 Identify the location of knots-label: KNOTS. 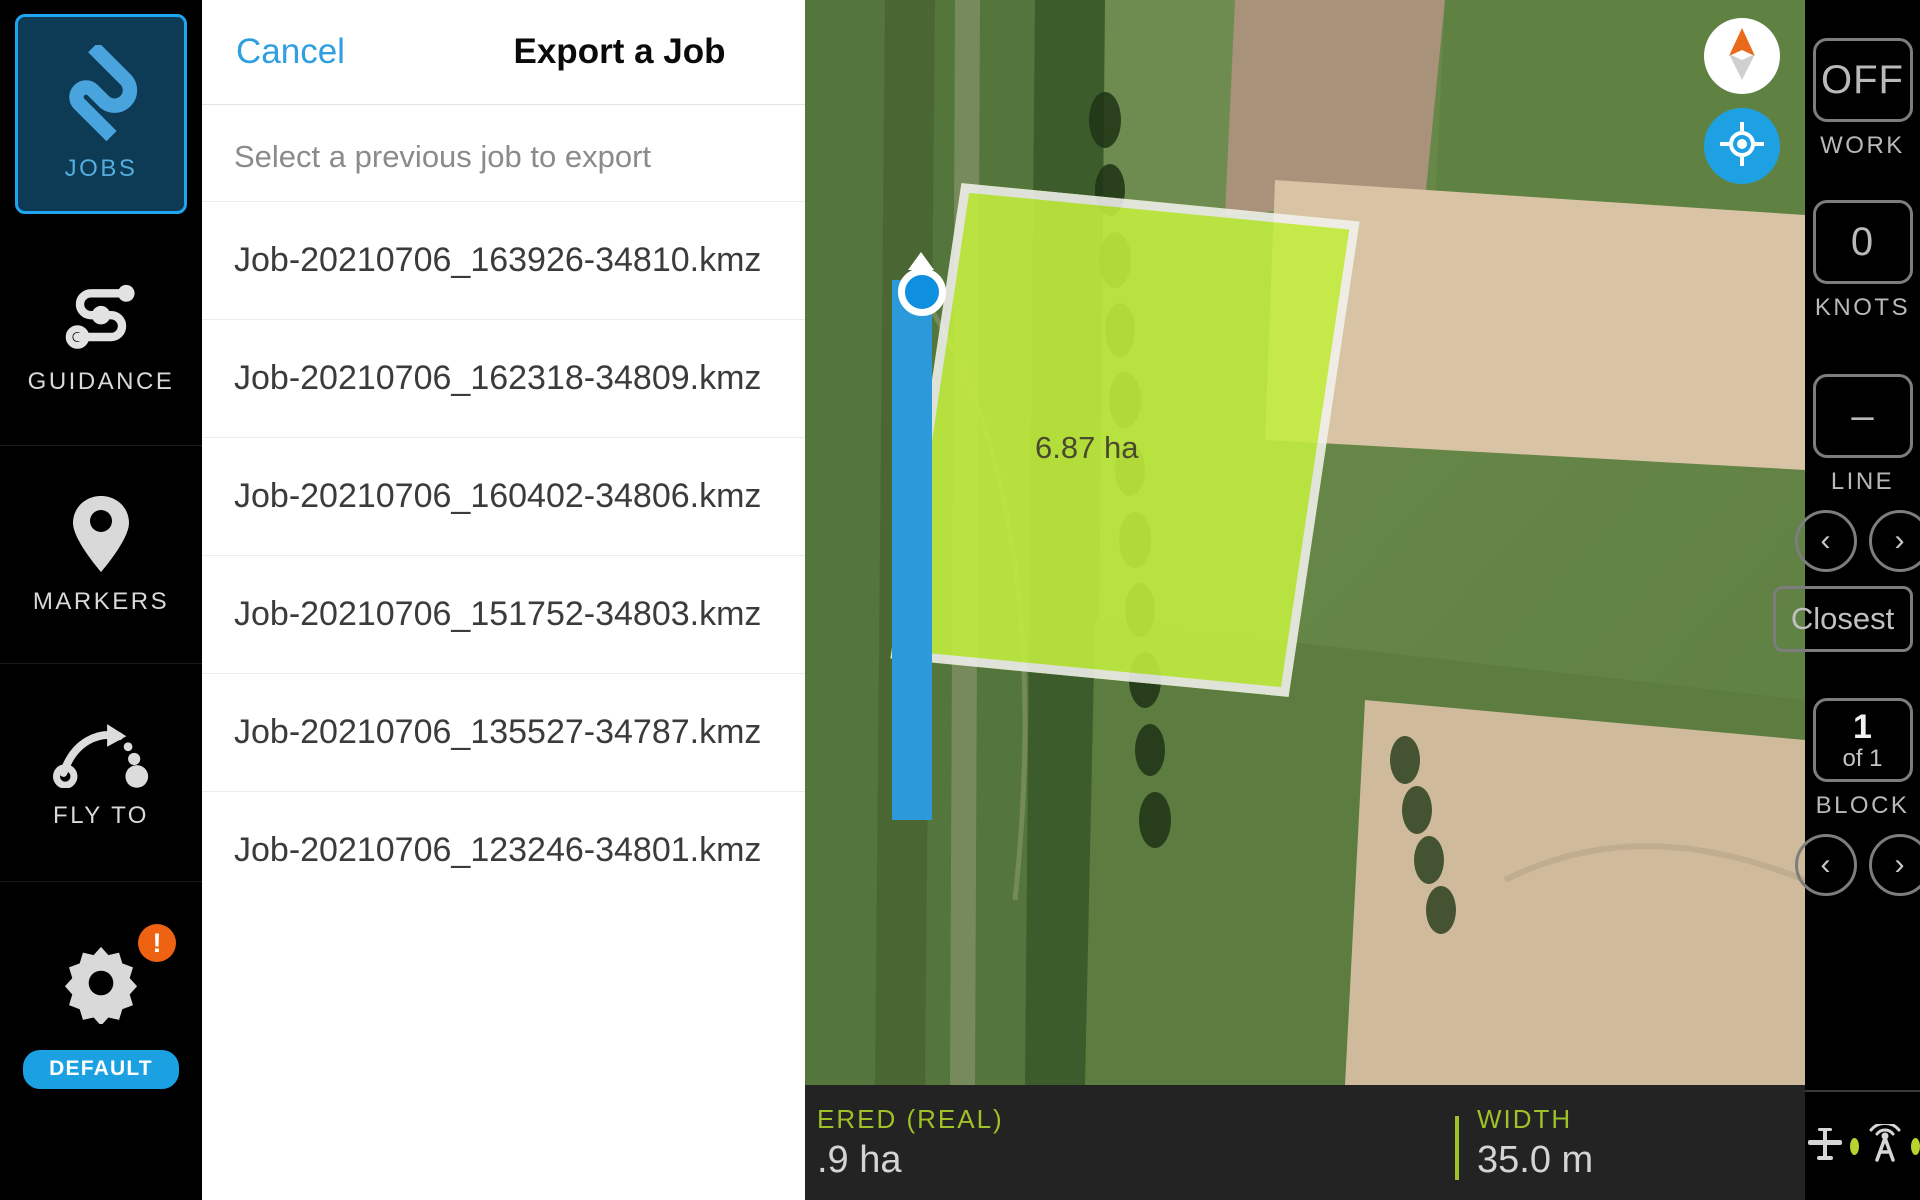
(1862, 307).